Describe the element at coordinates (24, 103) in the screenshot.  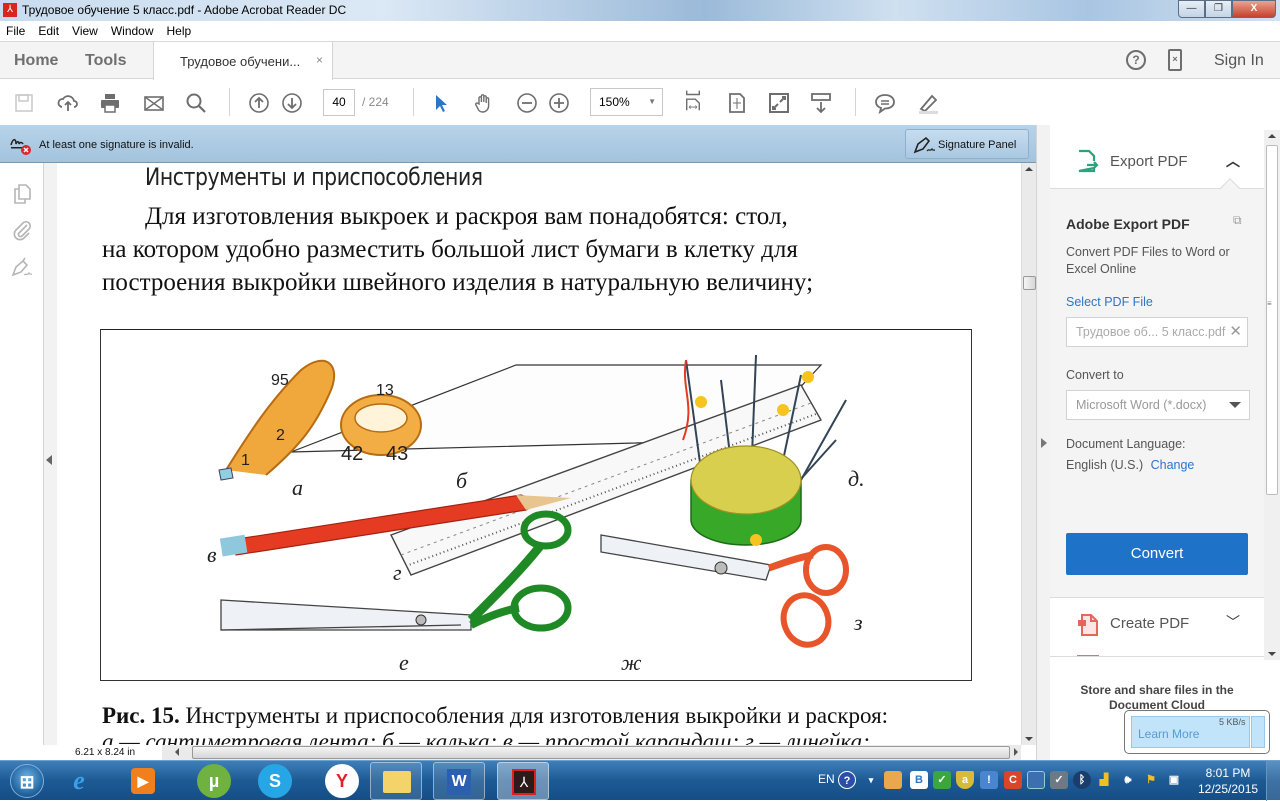
I see `save-icon` at that location.